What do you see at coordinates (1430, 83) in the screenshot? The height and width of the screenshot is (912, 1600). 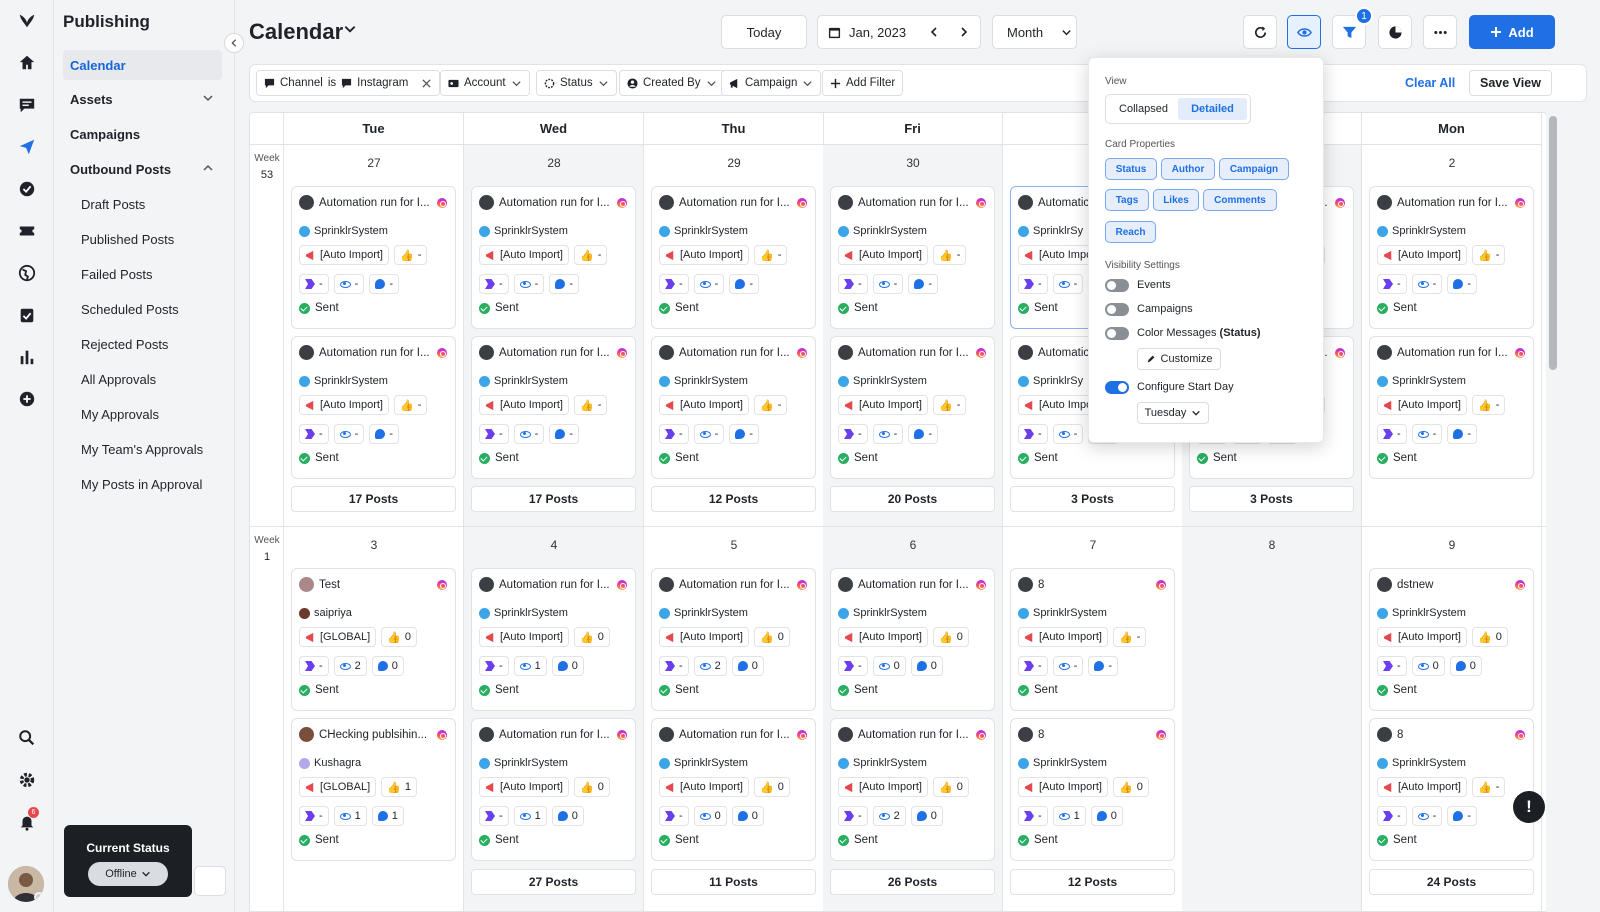 I see `clear-all-link: Clear All` at bounding box center [1430, 83].